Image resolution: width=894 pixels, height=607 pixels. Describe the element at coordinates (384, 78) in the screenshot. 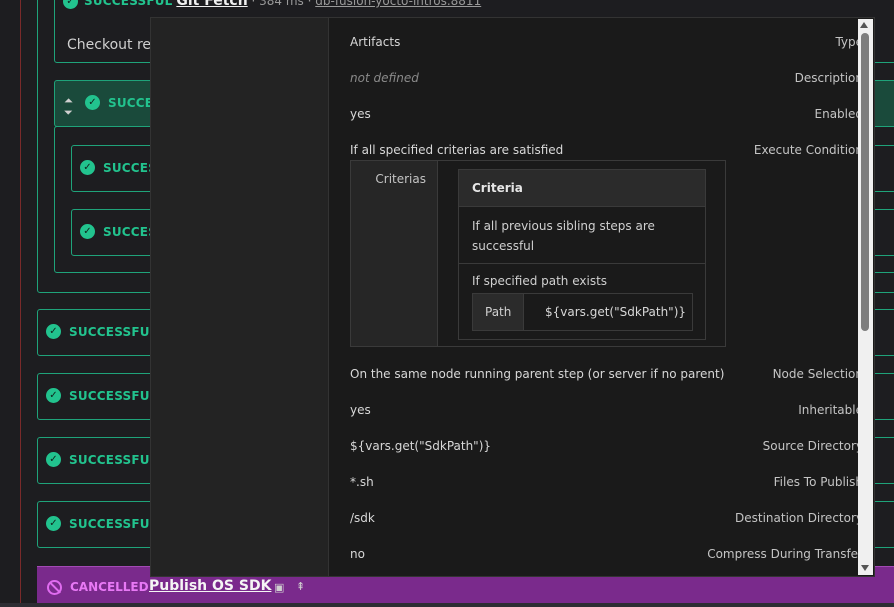

I see `description-value: not defined` at that location.